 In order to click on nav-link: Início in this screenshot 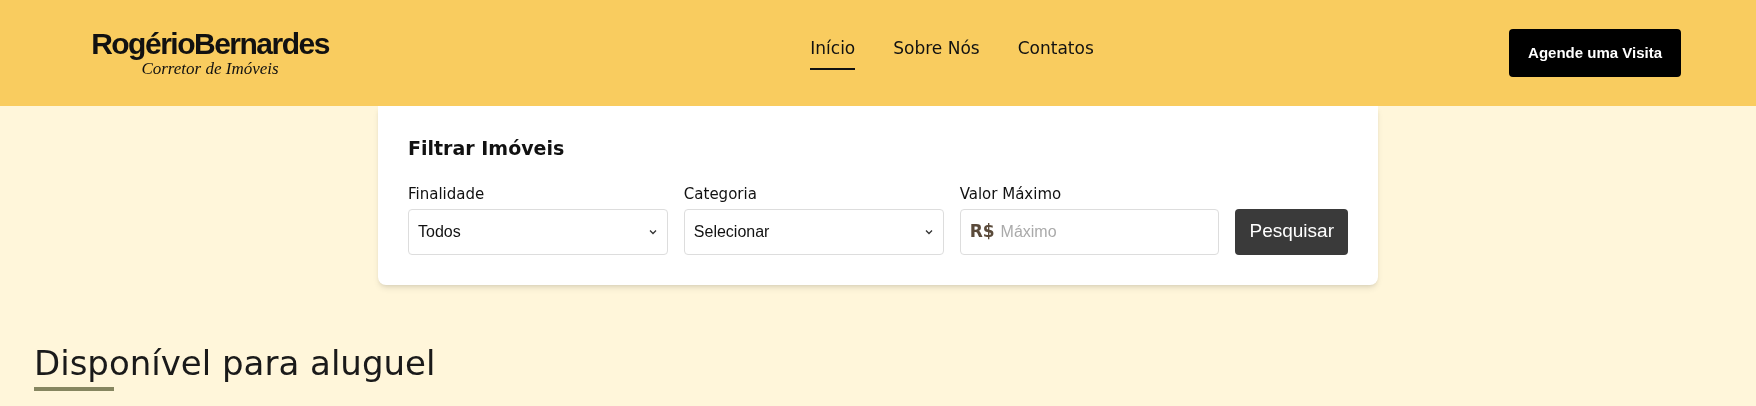, I will do `click(833, 53)`.